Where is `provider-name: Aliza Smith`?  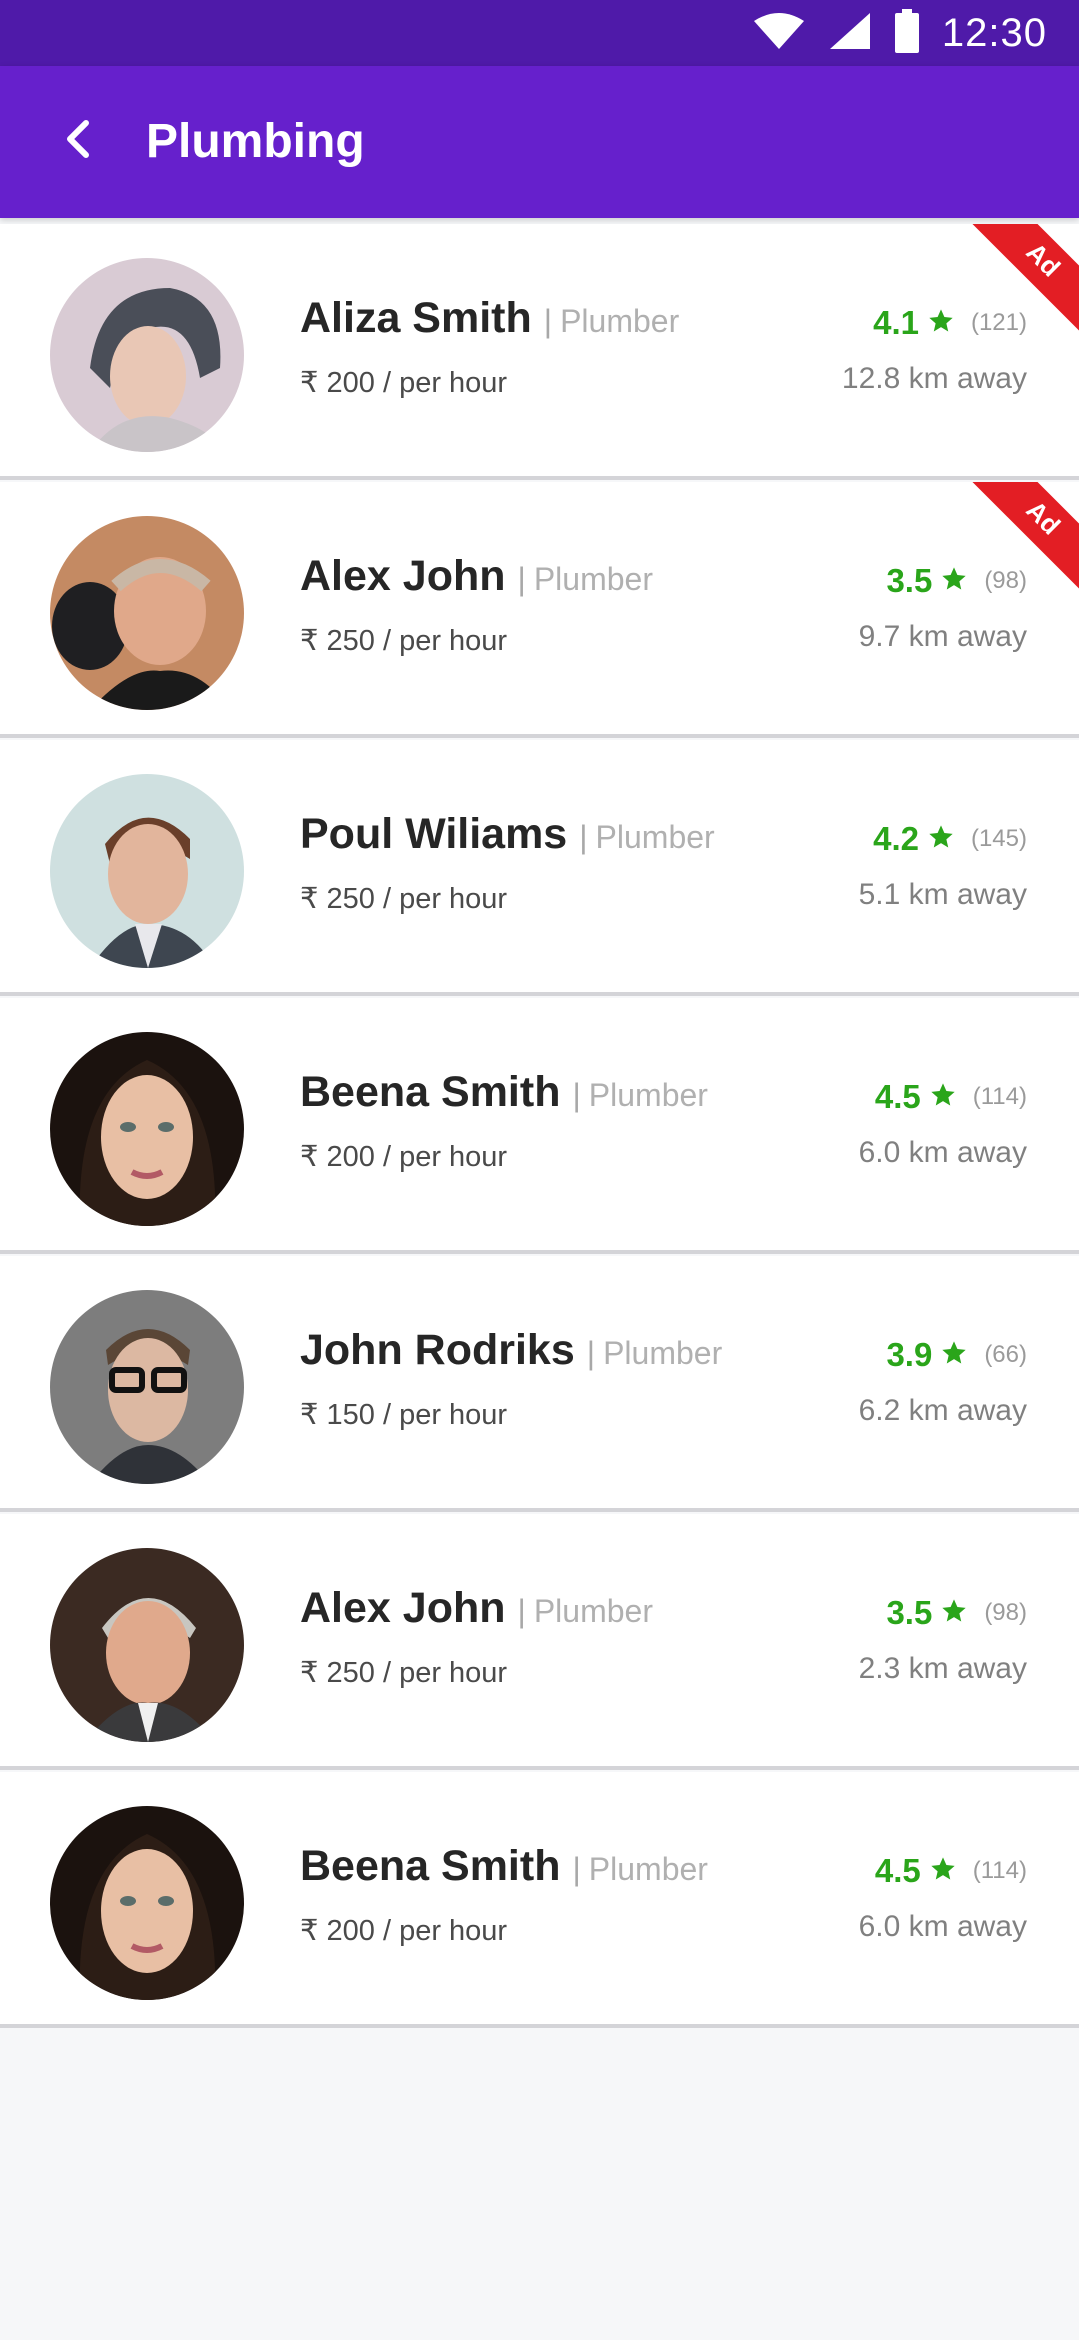 provider-name: Aliza Smith is located at coordinates (416, 318).